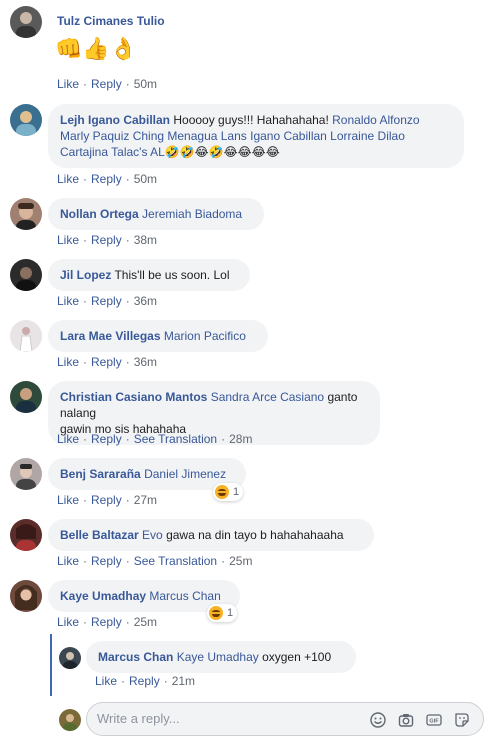 This screenshot has width=494, height=746. What do you see at coordinates (145, 240) in the screenshot?
I see `timestamp: 38m` at bounding box center [145, 240].